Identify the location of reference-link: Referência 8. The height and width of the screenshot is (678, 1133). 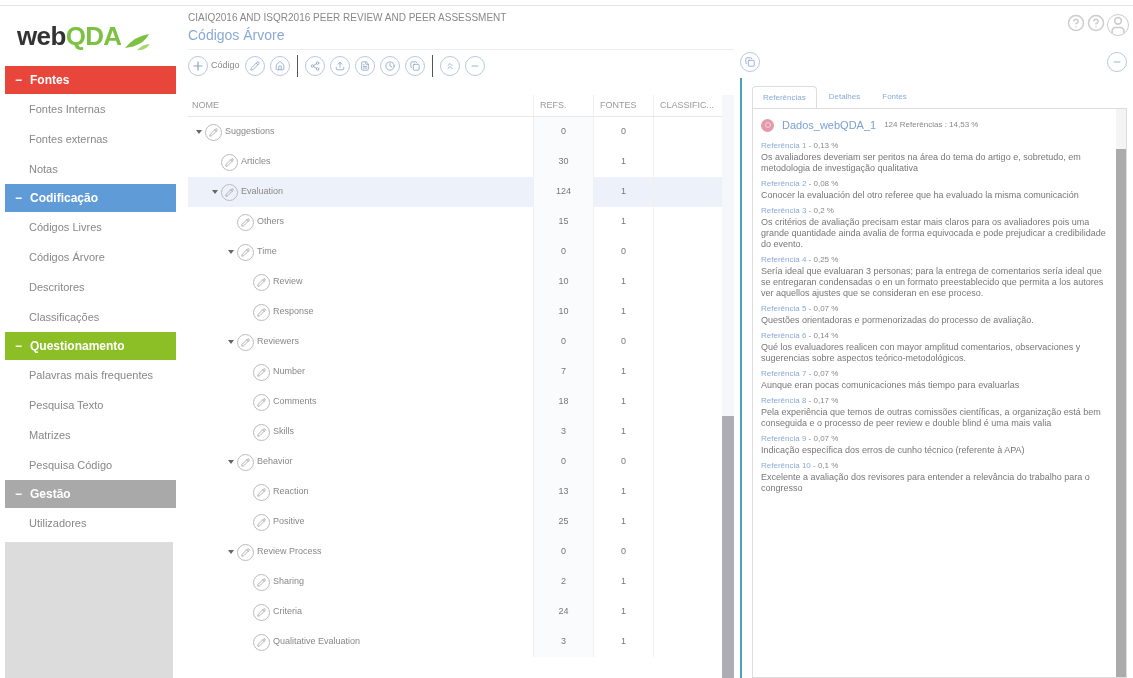
(784, 400).